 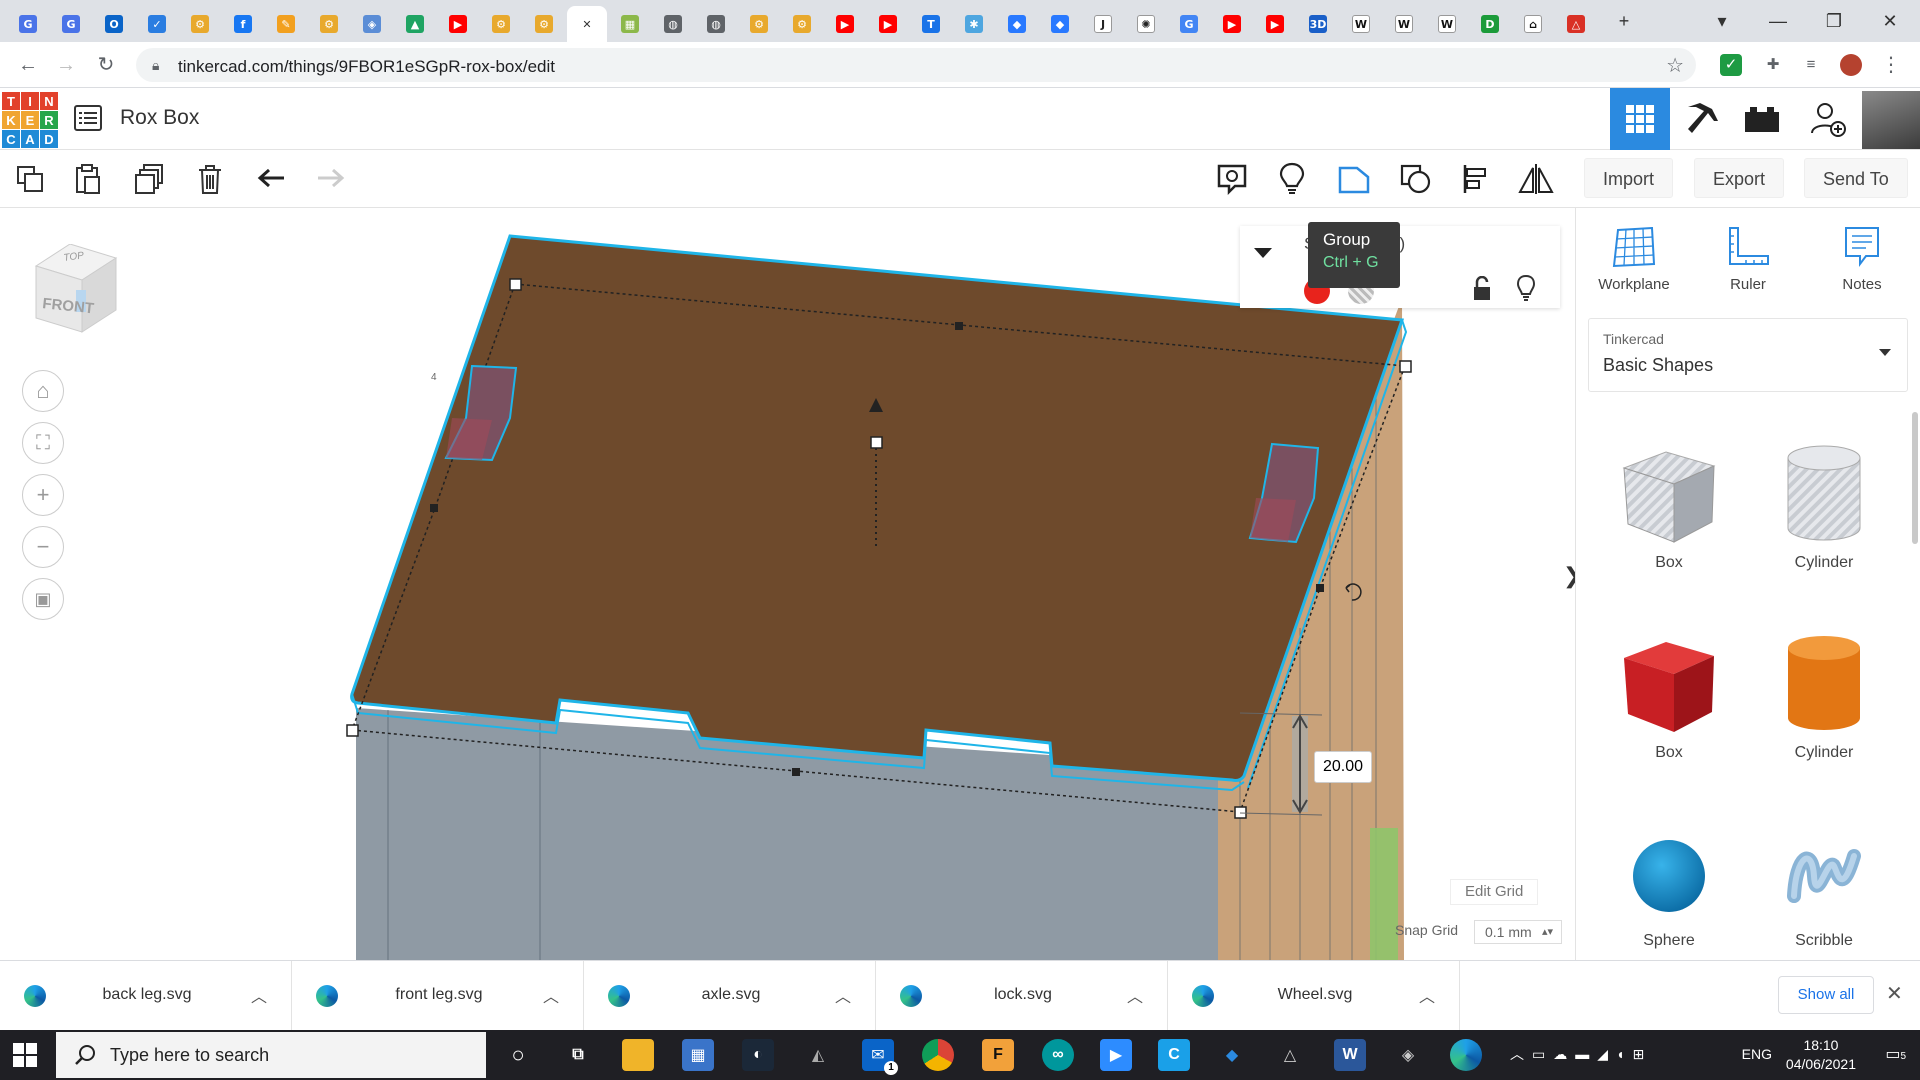 What do you see at coordinates (1834, 21) in the screenshot?
I see `maximize-window-icon: ❐` at bounding box center [1834, 21].